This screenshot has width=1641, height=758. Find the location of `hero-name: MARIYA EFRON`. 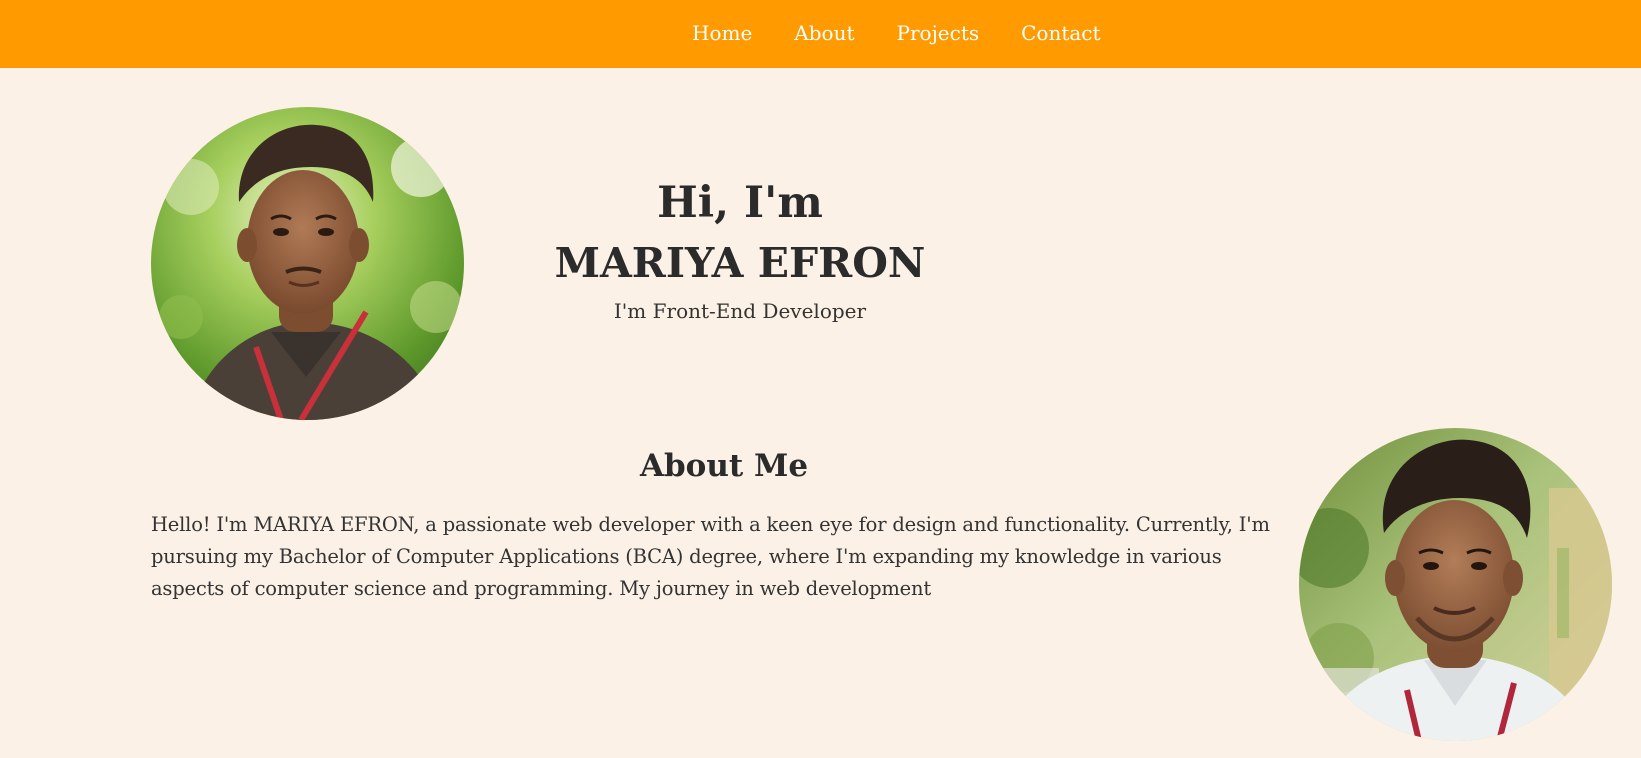

hero-name: MARIYA EFRON is located at coordinates (740, 263).